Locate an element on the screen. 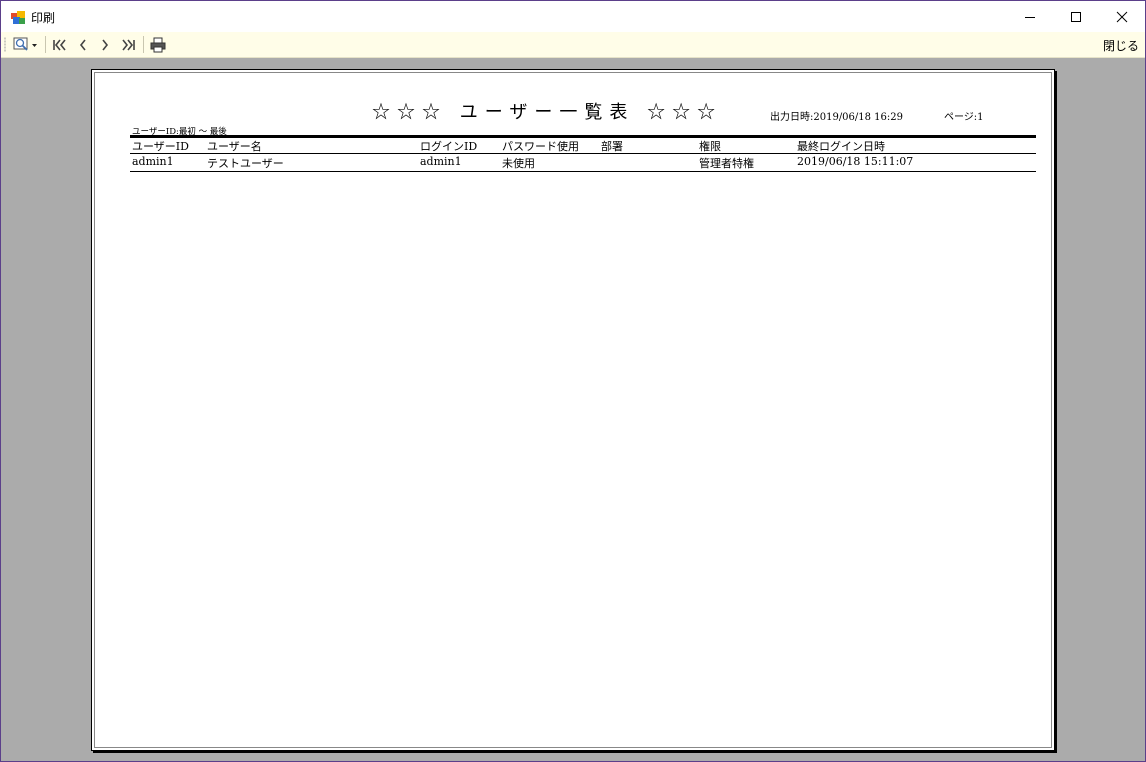 This screenshot has height=762, width=1146. header-top-rule is located at coordinates (583, 136).